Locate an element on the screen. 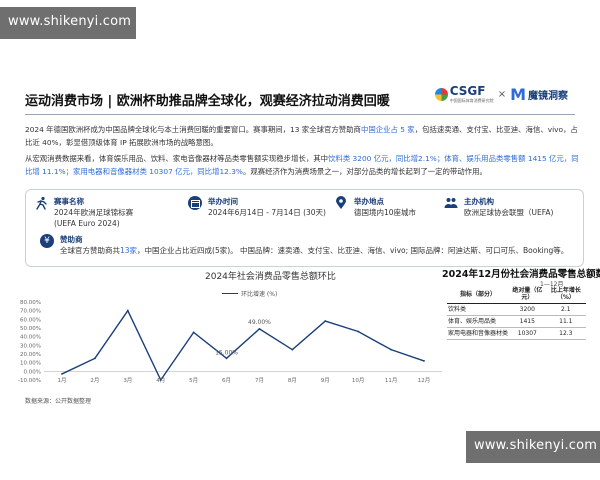 Image resolution: width=600 pixels, height=480 pixels. x-tick-label: 9月 is located at coordinates (325, 380).